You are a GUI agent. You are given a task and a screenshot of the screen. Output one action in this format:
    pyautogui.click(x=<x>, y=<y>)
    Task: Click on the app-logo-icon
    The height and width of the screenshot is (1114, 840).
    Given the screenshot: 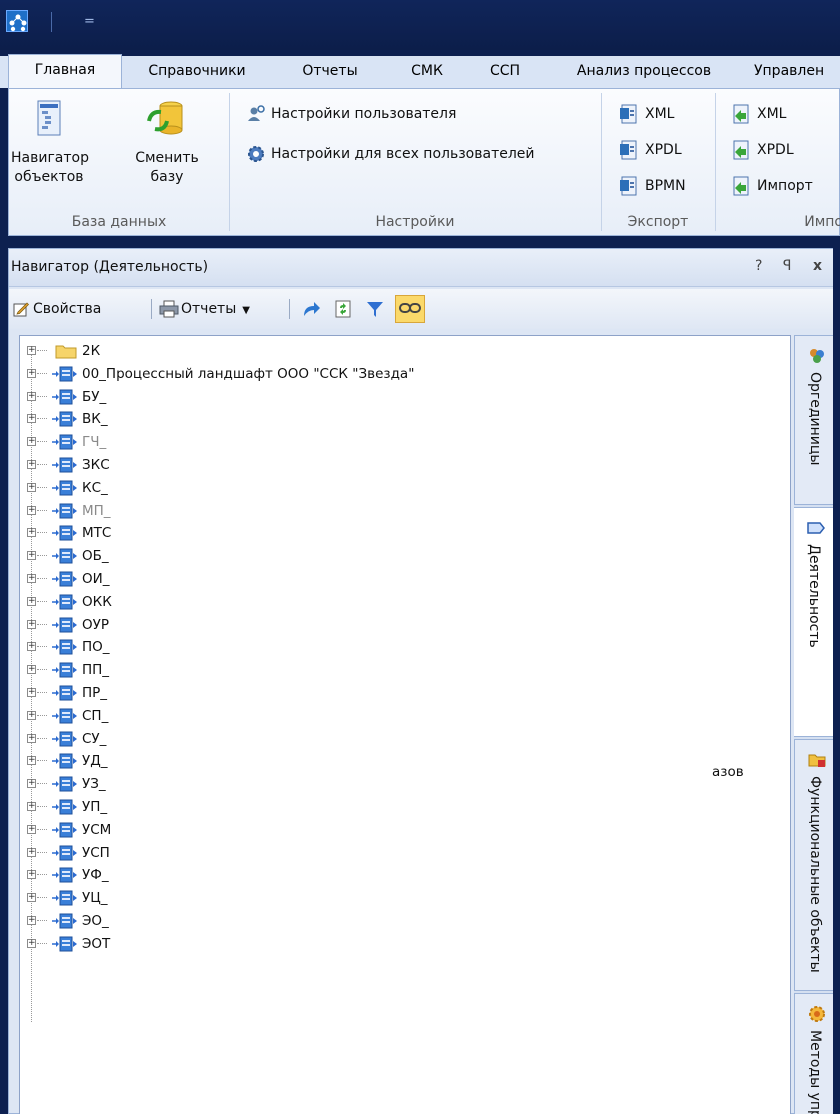 What is the action you would take?
    pyautogui.click(x=17, y=21)
    